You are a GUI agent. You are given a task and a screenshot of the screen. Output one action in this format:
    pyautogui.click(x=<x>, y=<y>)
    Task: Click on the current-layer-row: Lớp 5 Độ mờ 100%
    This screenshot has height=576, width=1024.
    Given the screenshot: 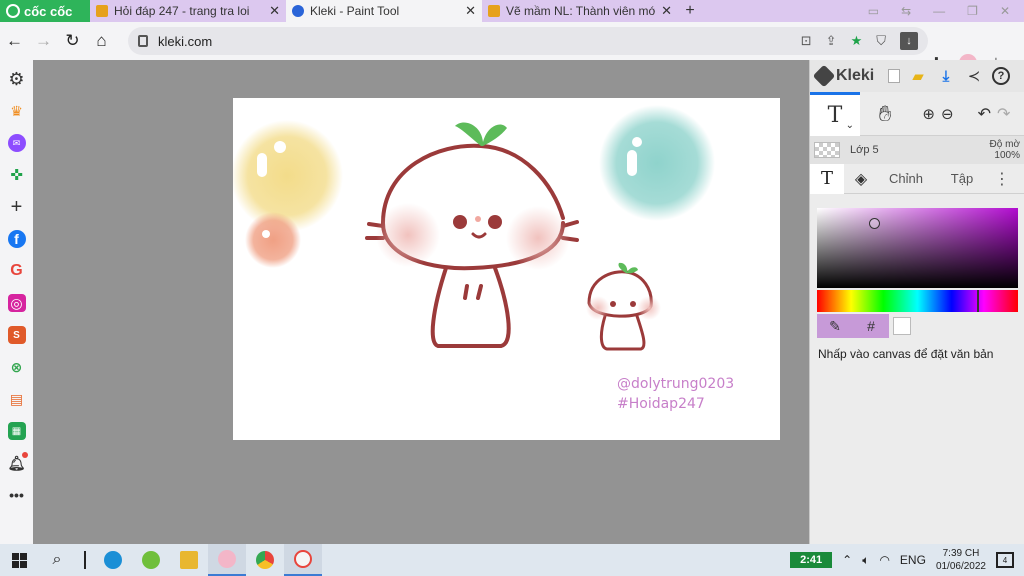 What is the action you would take?
    pyautogui.click(x=917, y=150)
    